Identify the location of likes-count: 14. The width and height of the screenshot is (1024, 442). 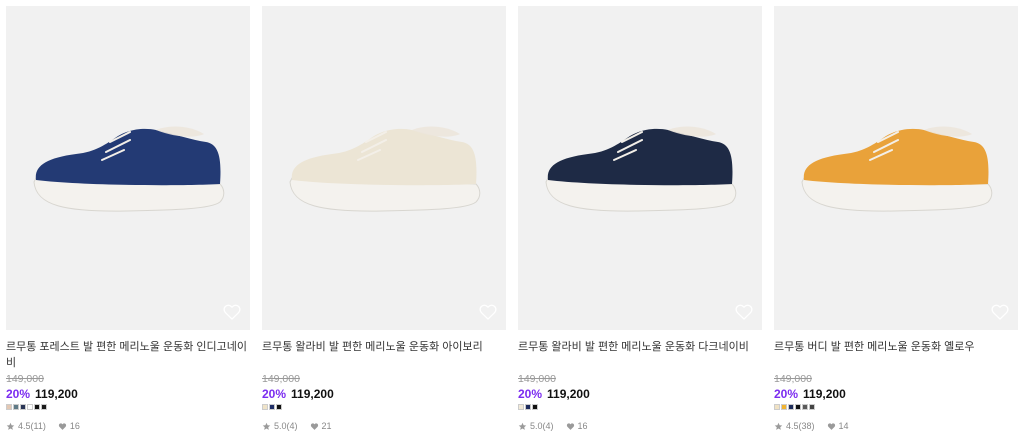
(843, 426).